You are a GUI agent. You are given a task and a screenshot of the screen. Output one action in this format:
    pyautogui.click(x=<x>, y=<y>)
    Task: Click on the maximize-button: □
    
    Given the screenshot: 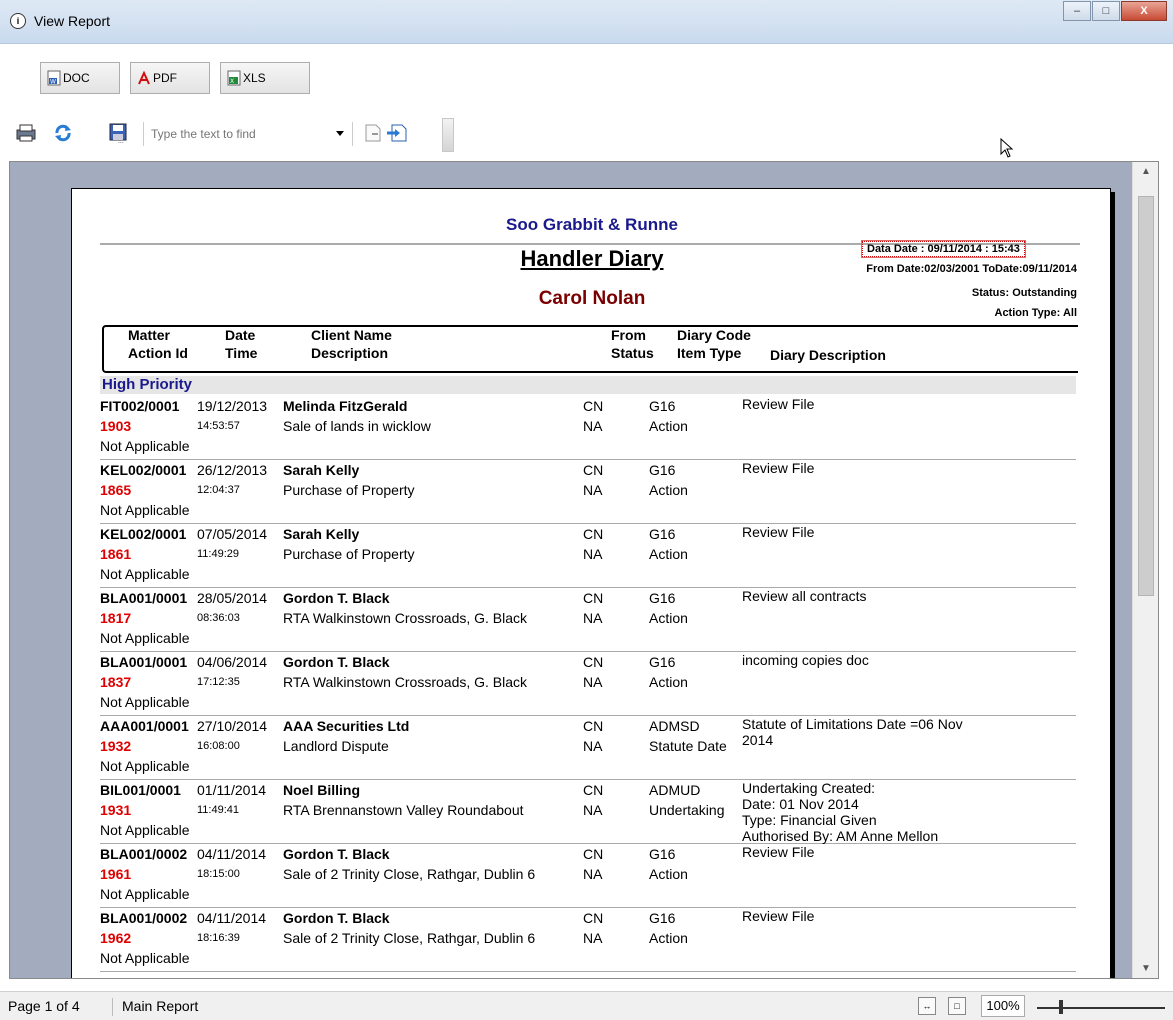 What is the action you would take?
    pyautogui.click(x=1106, y=11)
    